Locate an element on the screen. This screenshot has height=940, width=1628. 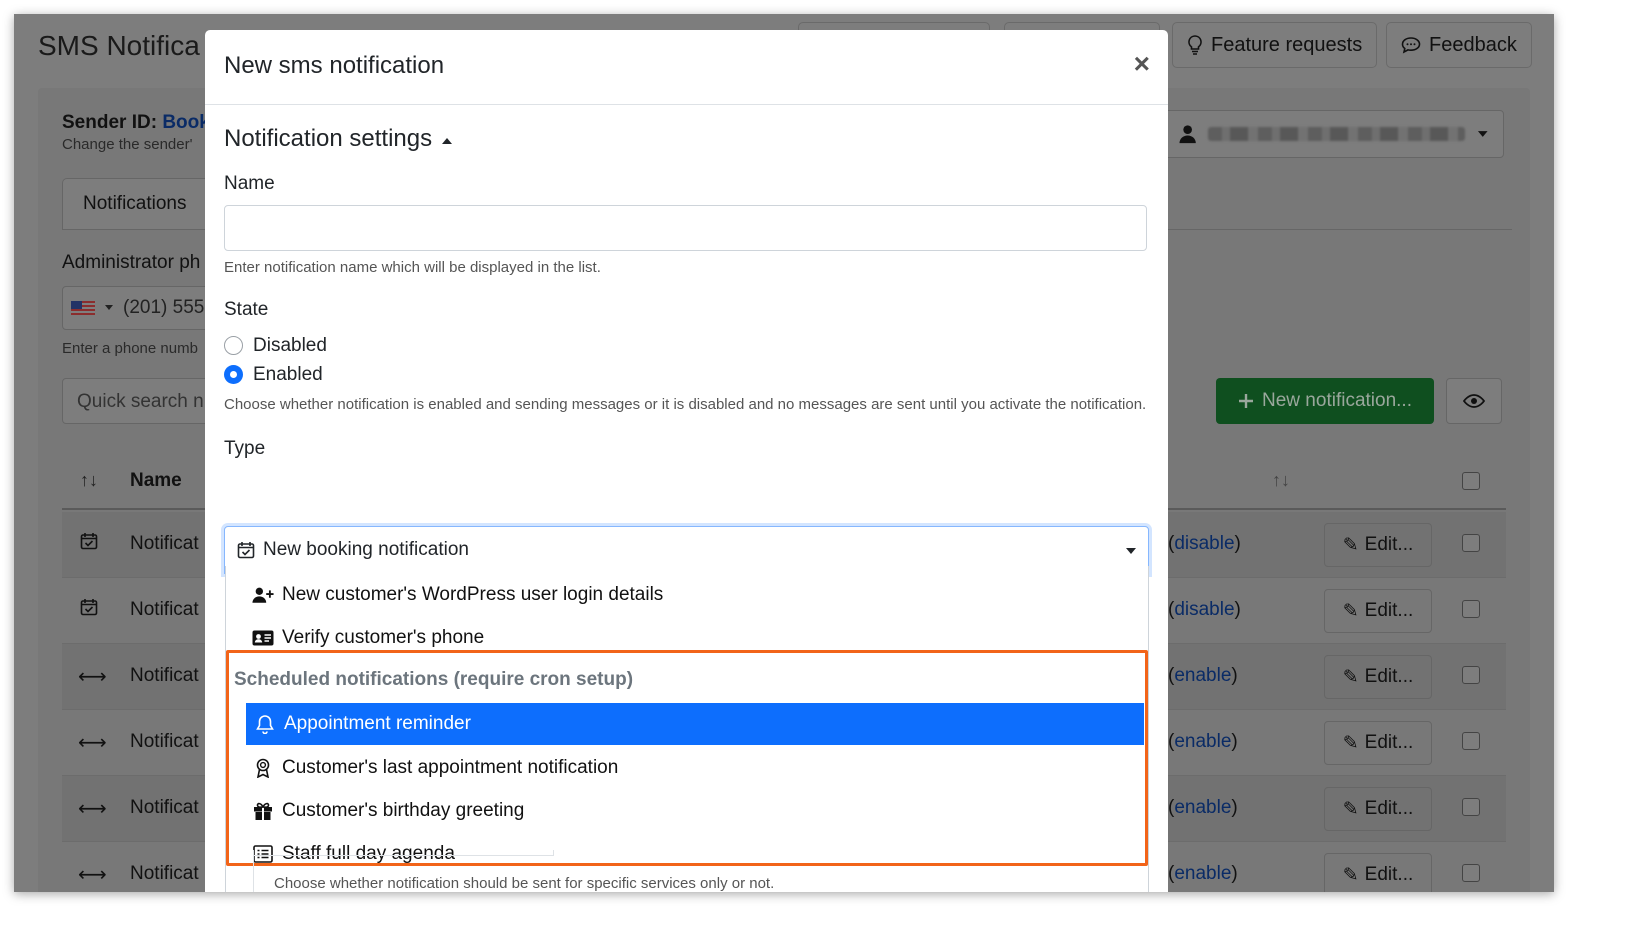
user-plus-icon is located at coordinates (263, 595).